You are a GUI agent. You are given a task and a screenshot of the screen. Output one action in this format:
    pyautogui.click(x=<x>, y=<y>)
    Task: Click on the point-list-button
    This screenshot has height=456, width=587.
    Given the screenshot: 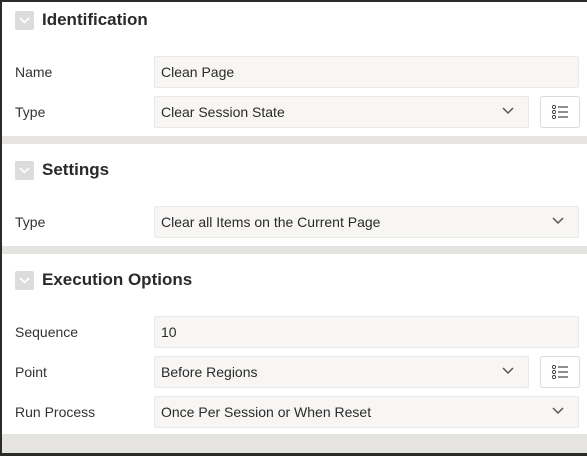 What is the action you would take?
    pyautogui.click(x=560, y=372)
    